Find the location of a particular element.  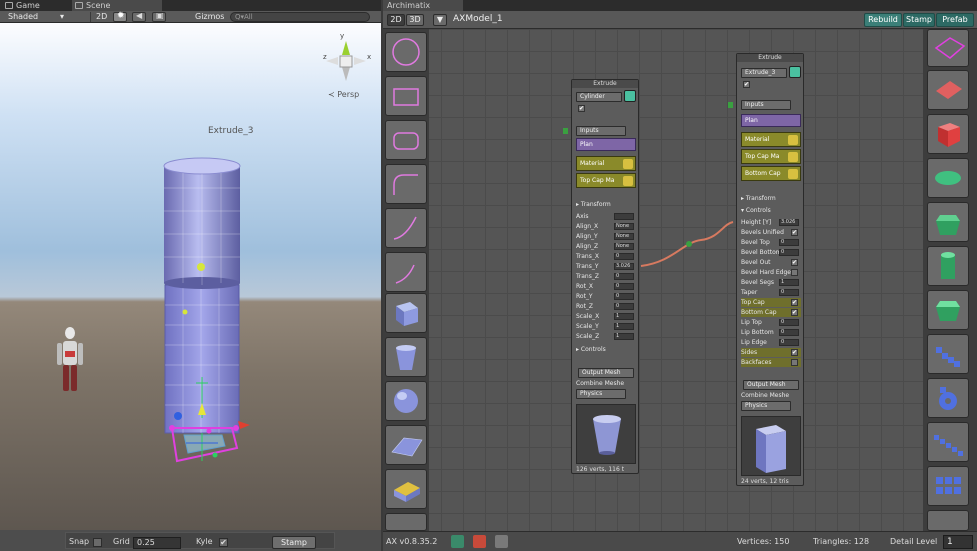

mid-handle is located at coordinates (185, 312).